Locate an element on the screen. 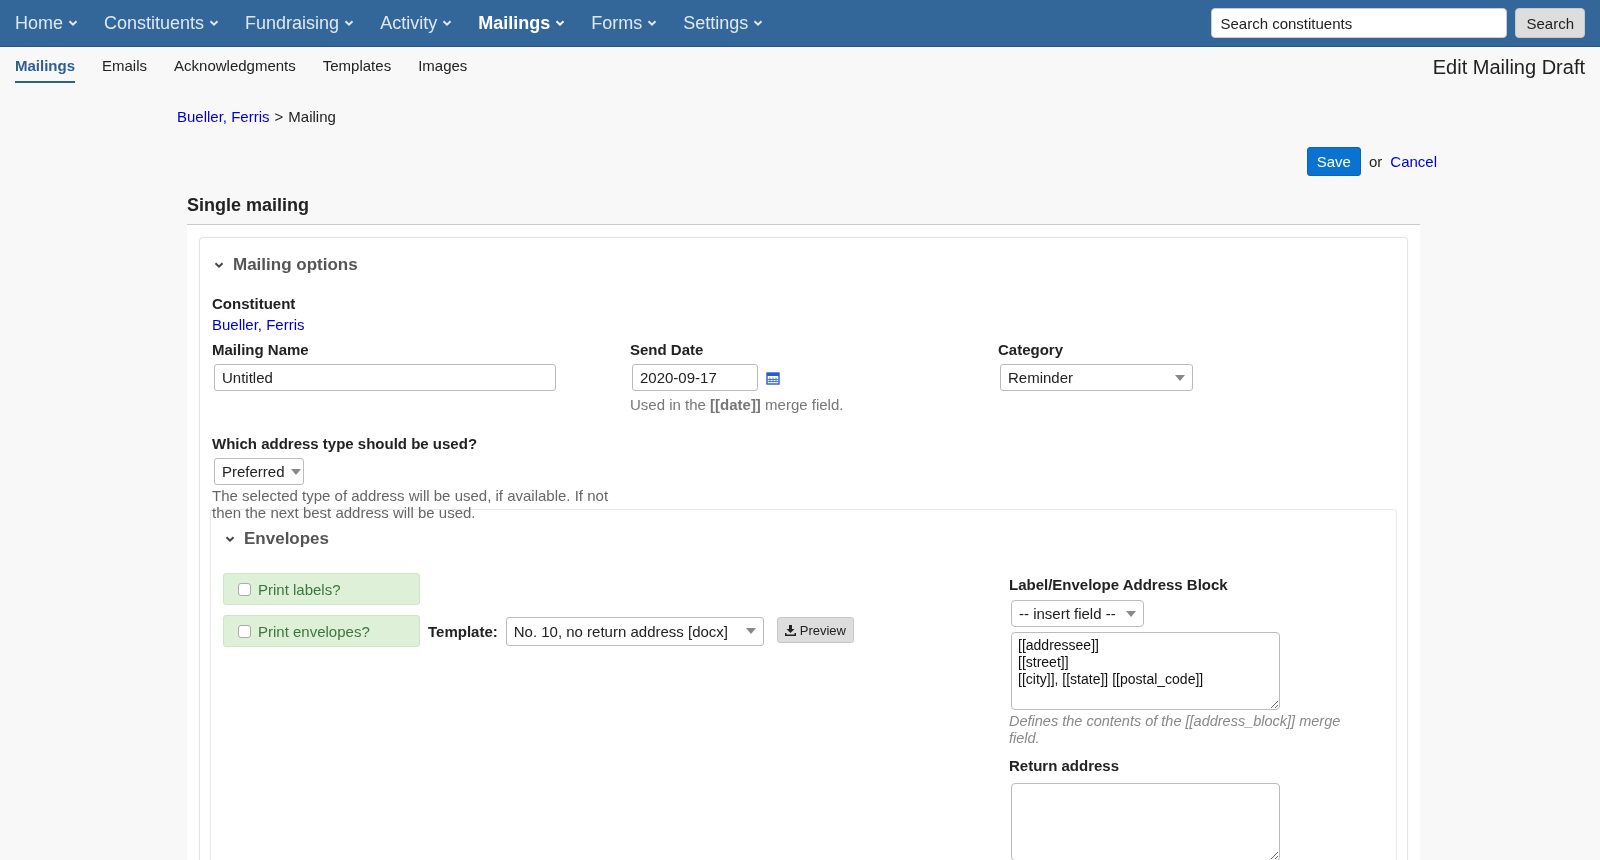 The height and width of the screenshot is (860, 1600). send-date-field: 2020-09-17 is located at coordinates (695, 377).